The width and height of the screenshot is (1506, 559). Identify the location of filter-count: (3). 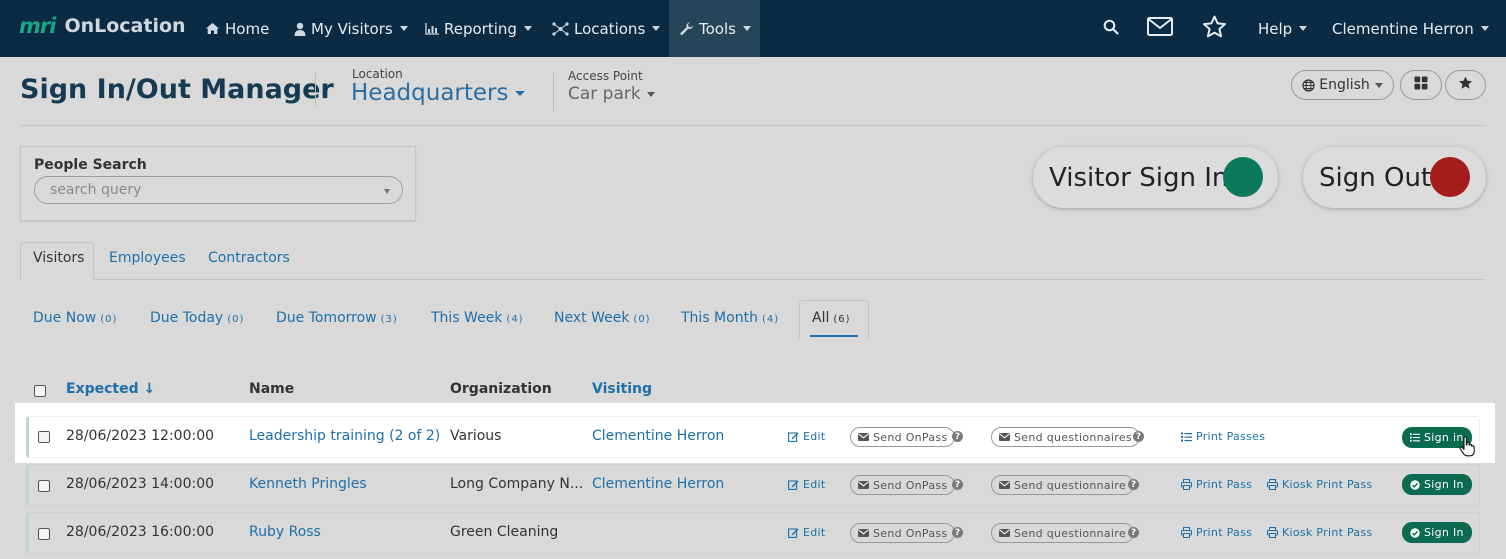
(389, 319).